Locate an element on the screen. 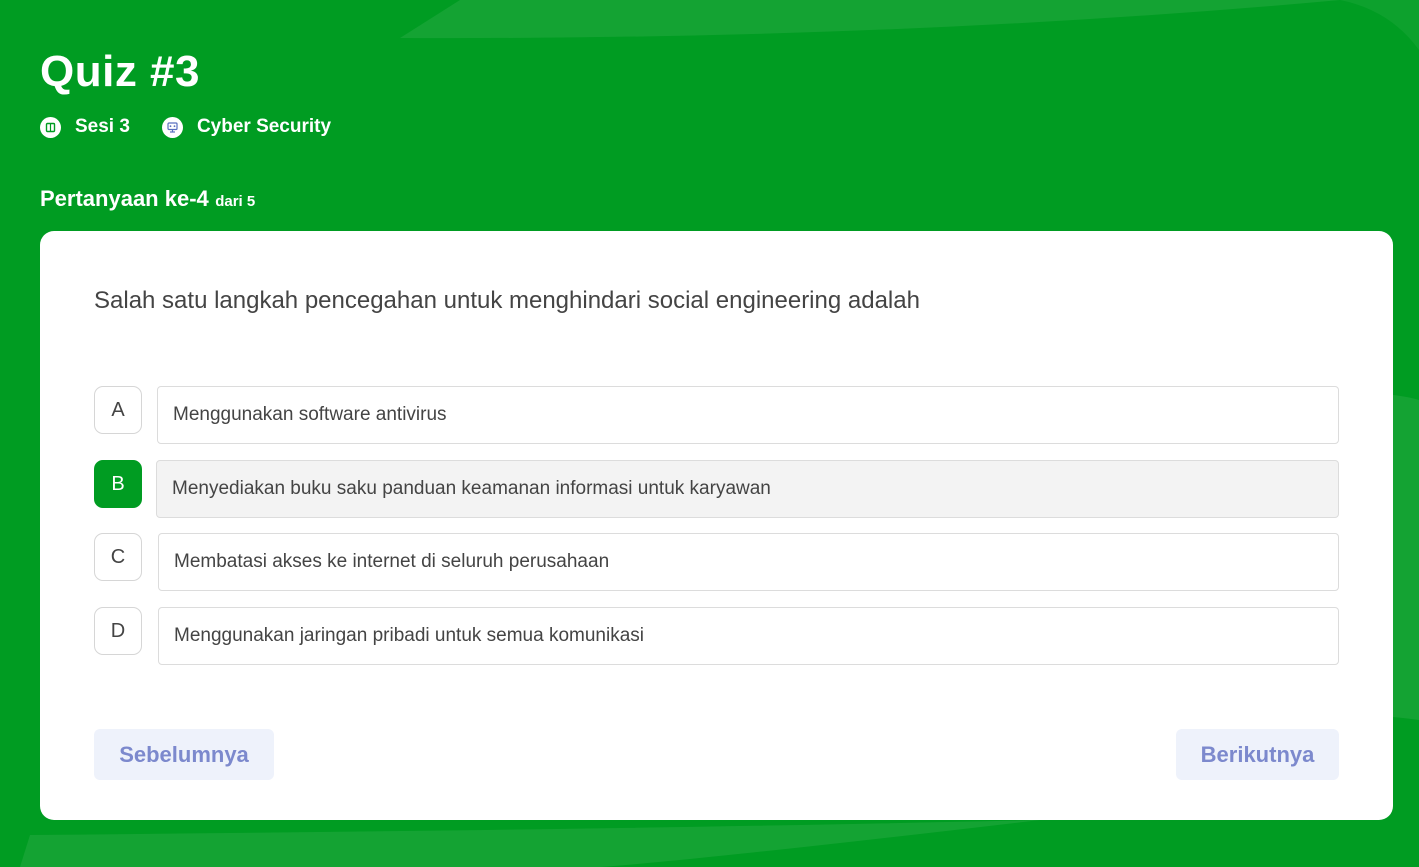 This screenshot has height=867, width=1419. option-letter: C is located at coordinates (118, 557).